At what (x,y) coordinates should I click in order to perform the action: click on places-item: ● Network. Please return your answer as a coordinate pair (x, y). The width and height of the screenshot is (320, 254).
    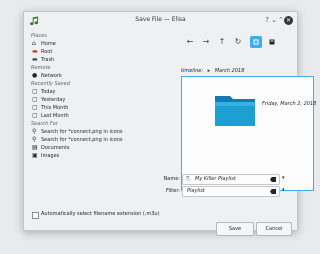
    Looking at the image, I should click on (91, 76).